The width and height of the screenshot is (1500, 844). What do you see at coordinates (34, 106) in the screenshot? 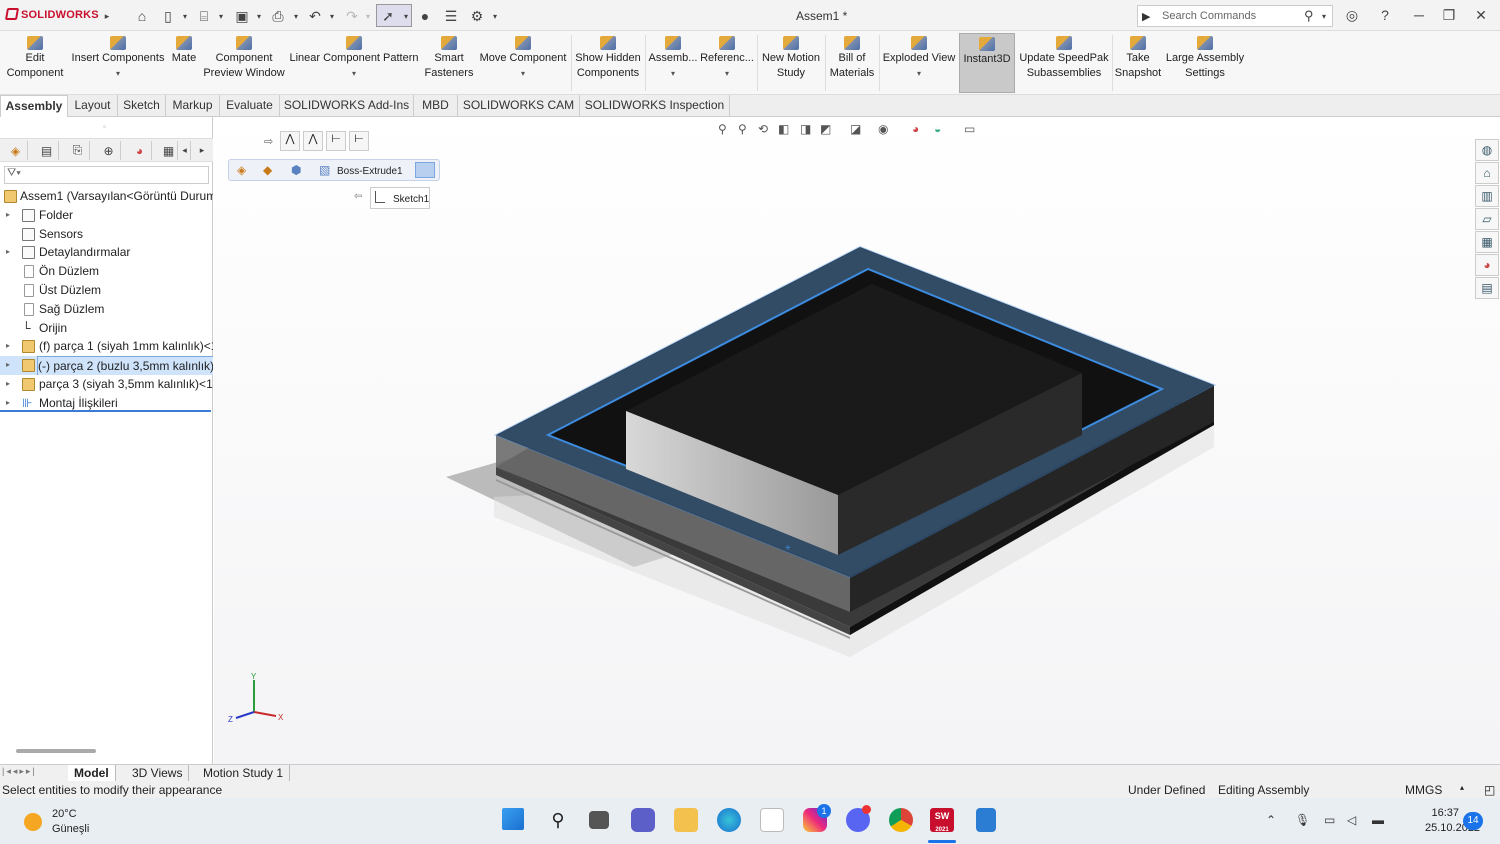
I see `tab-assembly: Assembly` at bounding box center [34, 106].